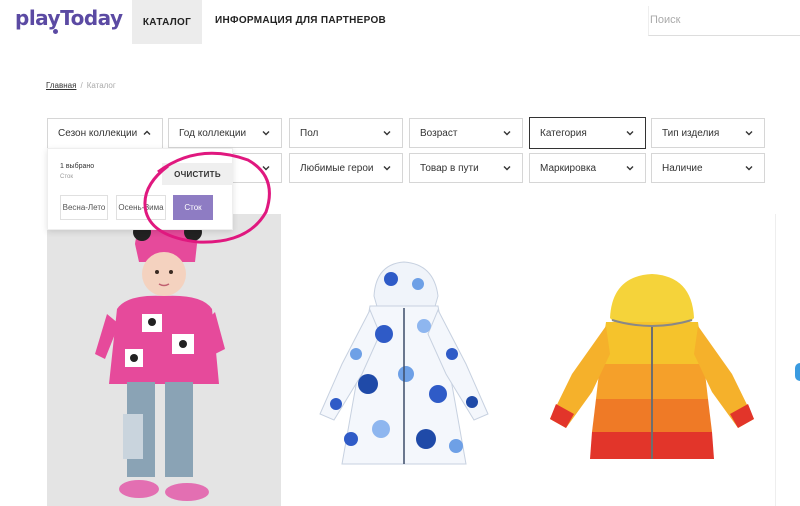 The height and width of the screenshot is (506, 800). I want to click on filter-product-type: Тип изделия, so click(708, 133).